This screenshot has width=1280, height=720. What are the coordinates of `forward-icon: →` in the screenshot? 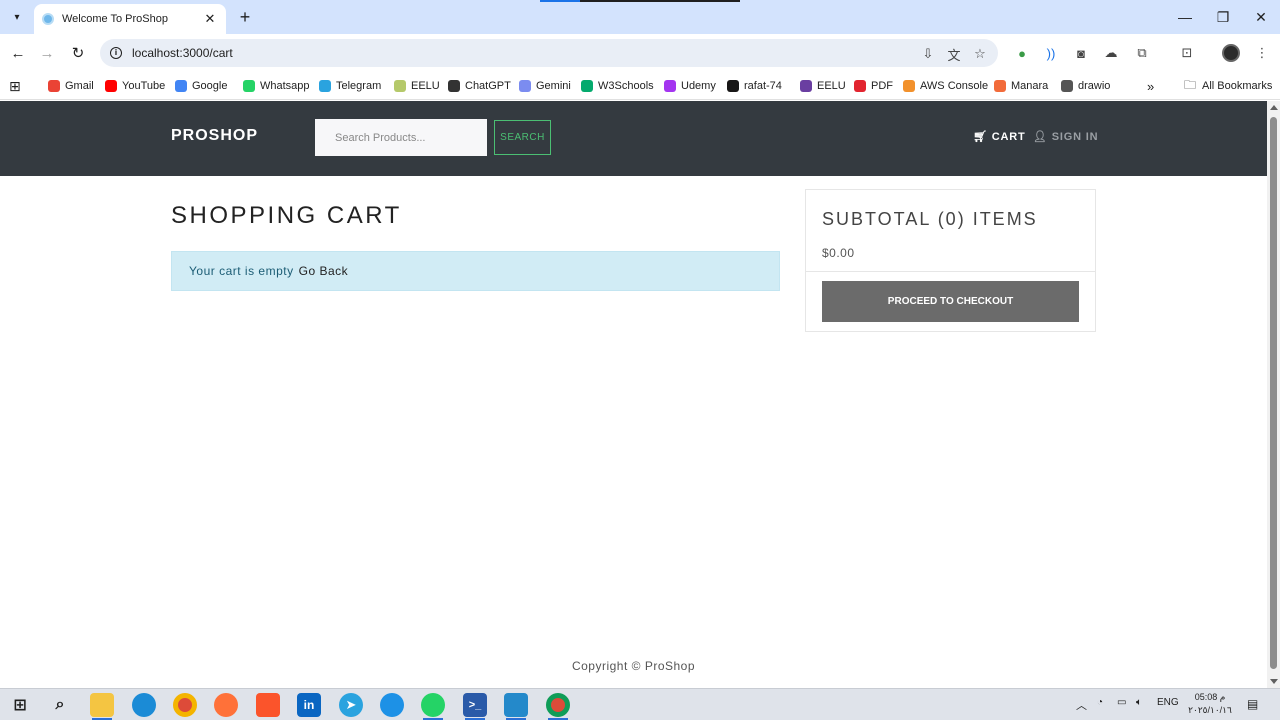 It's located at (47, 53).